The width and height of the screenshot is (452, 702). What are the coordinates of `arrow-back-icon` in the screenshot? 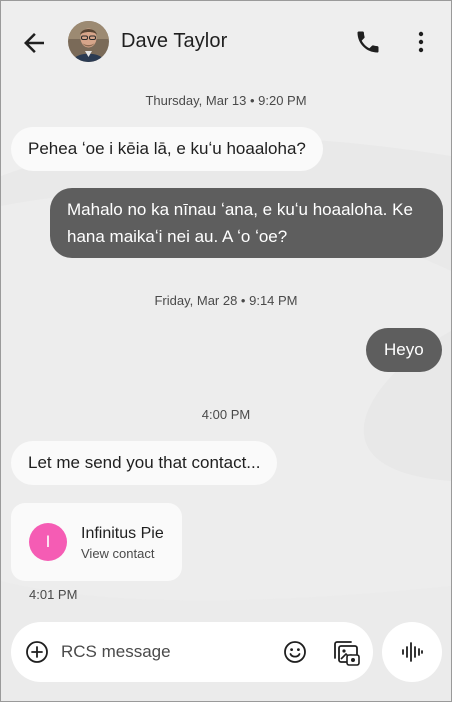 It's located at (34, 43).